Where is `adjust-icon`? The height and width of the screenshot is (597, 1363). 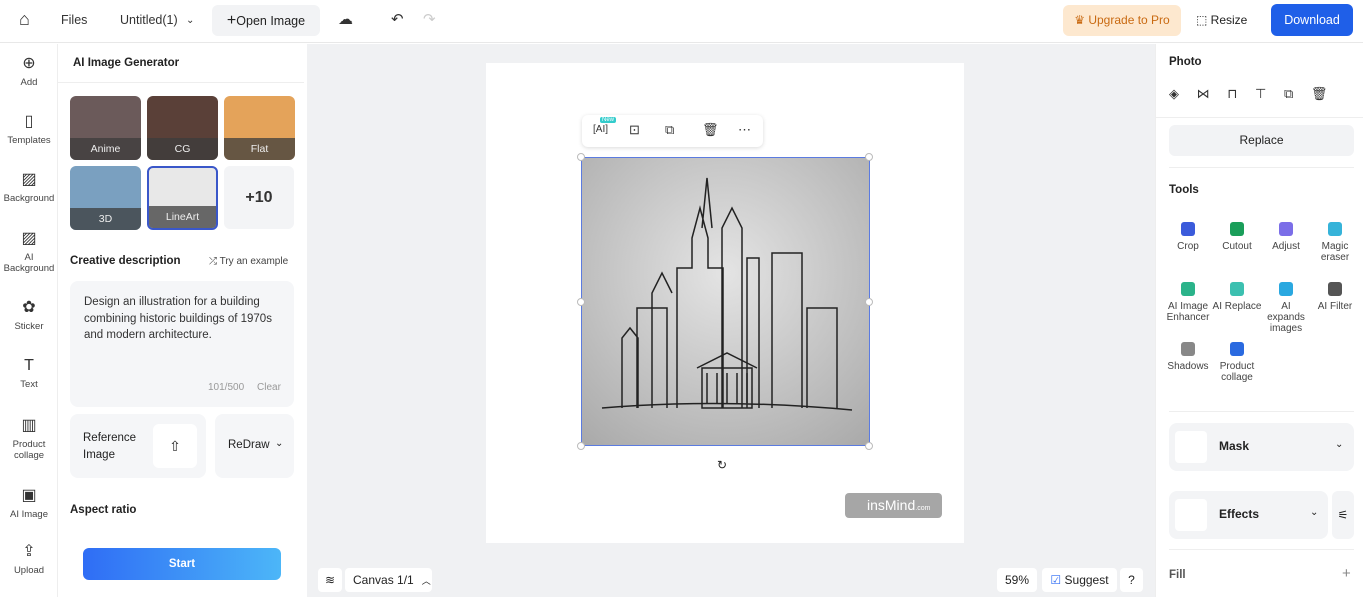 adjust-icon is located at coordinates (1286, 229).